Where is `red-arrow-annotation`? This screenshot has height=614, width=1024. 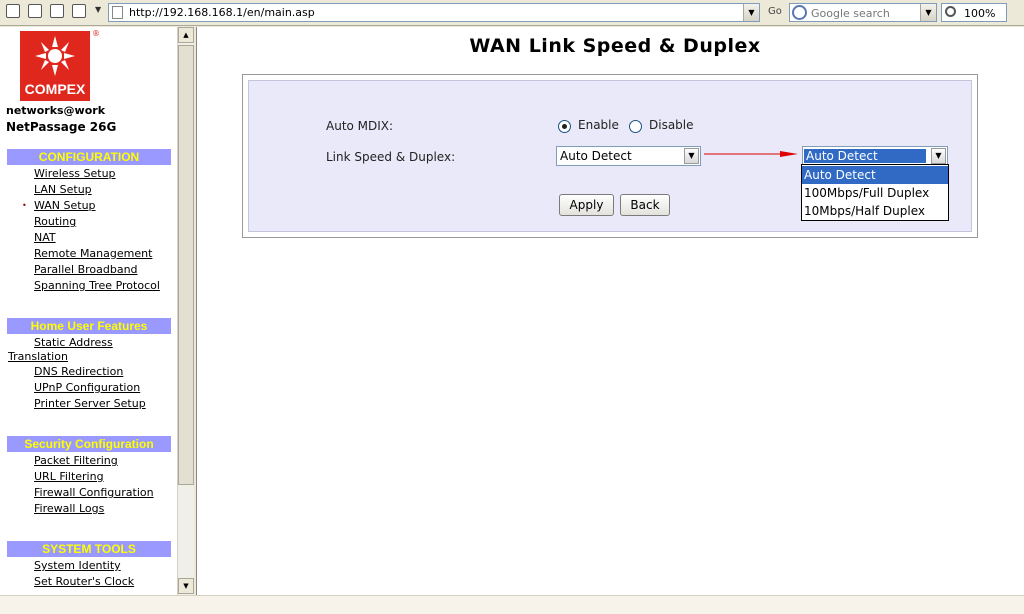 red-arrow-annotation is located at coordinates (751, 154).